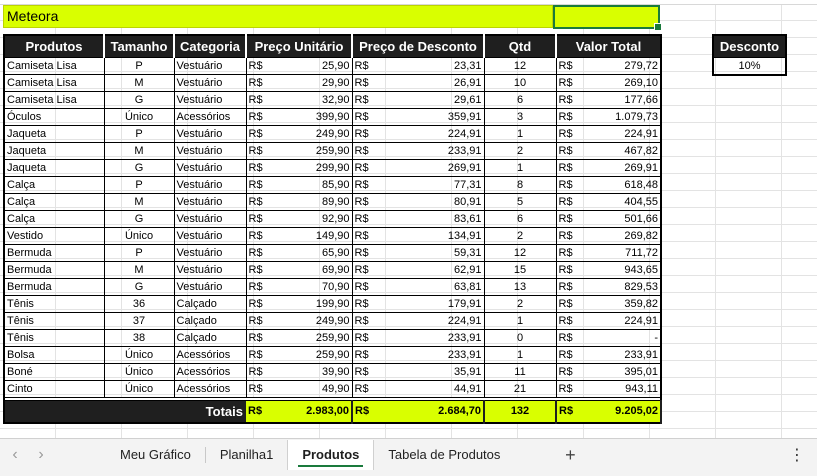 The image size is (817, 476). What do you see at coordinates (608, 389) in the screenshot?
I see `cell-total: R$ 943,11` at bounding box center [608, 389].